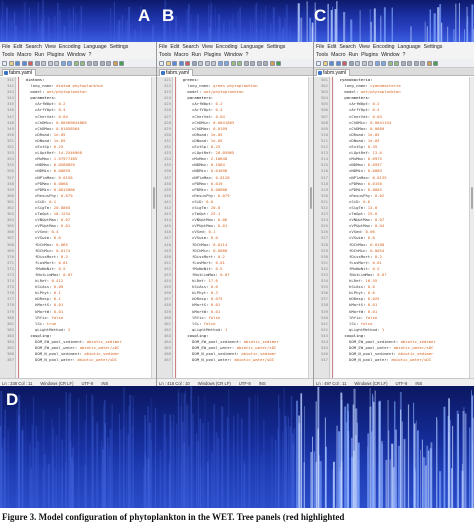  What do you see at coordinates (409, 63) in the screenshot?
I see `zoom-out-icon` at bounding box center [409, 63].